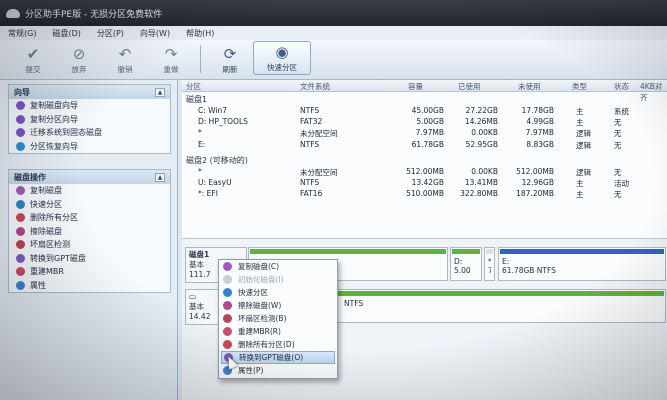 The height and width of the screenshot is (400, 667). Describe the element at coordinates (227, 266) in the screenshot. I see `copy-disk-icon` at that location.